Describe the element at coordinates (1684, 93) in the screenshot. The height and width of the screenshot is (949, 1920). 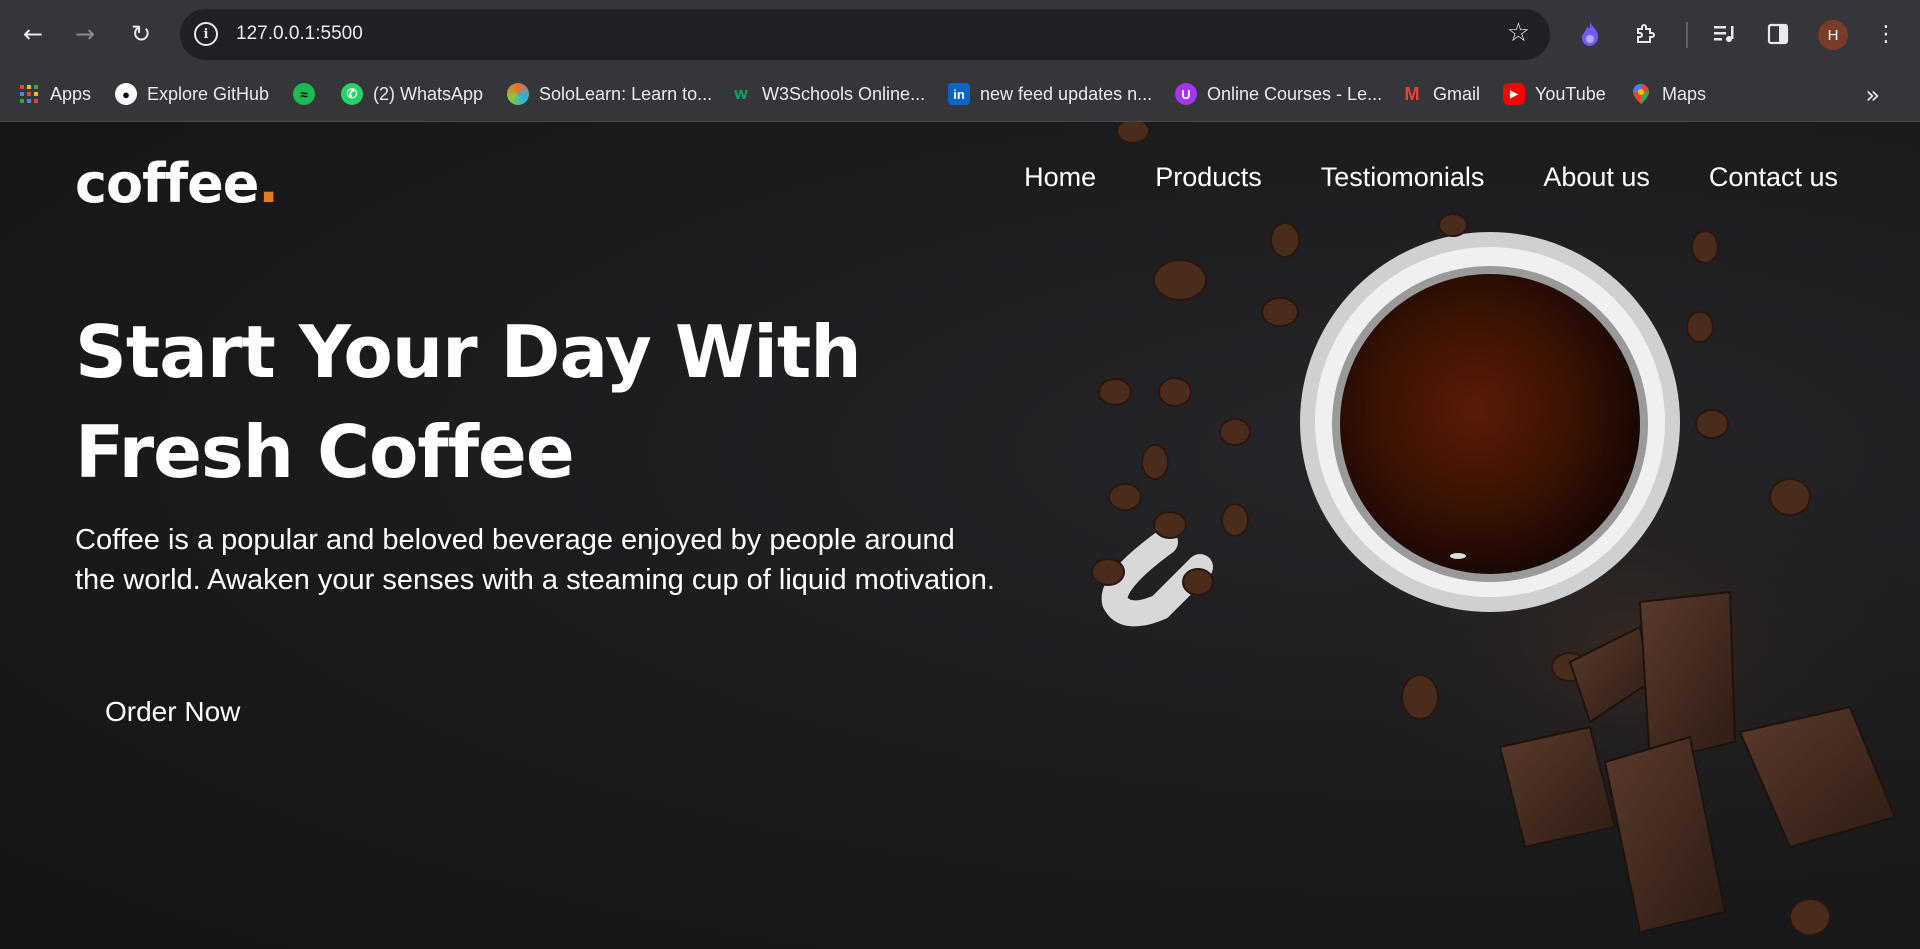
I see `bookmark-label: Maps` at that location.